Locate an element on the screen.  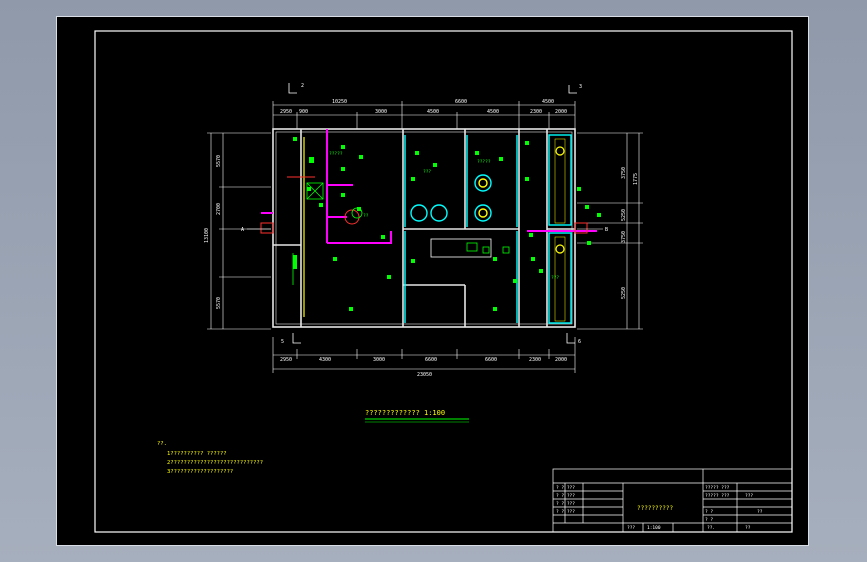
dim-top-seg-7: 2000 is located at coordinates (561, 112).